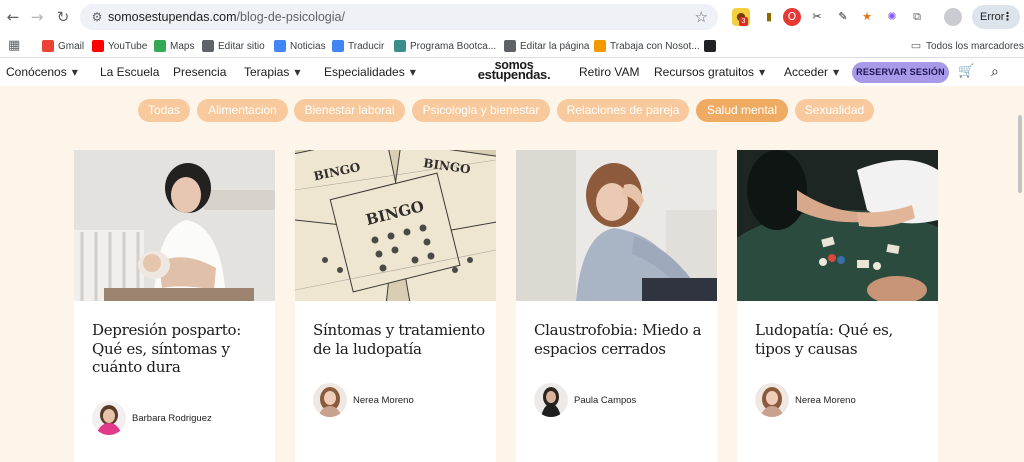  Describe the element at coordinates (514, 74) in the screenshot. I see `logo-line-2: estupendas.` at that location.